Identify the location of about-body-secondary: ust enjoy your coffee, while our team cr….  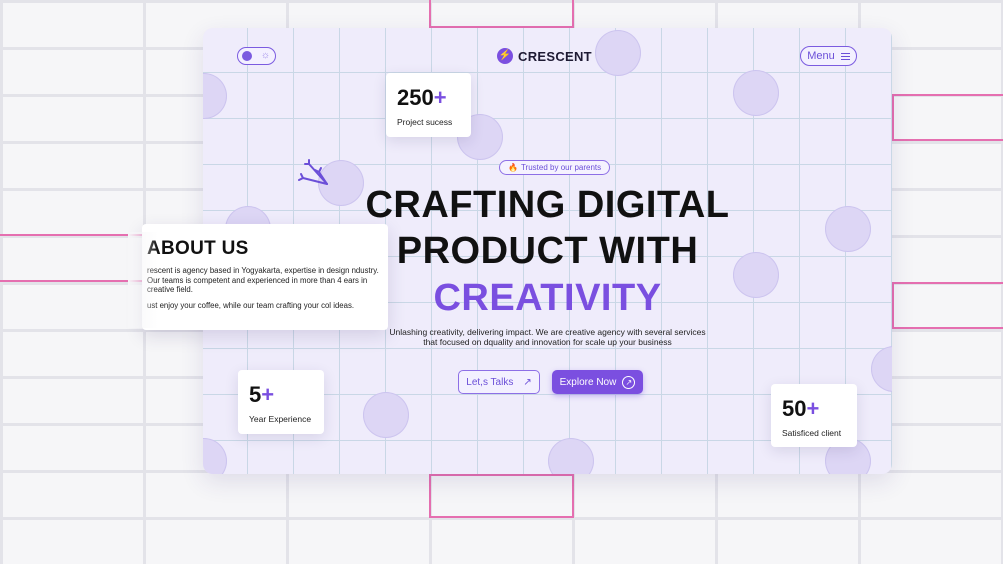
(251, 305).